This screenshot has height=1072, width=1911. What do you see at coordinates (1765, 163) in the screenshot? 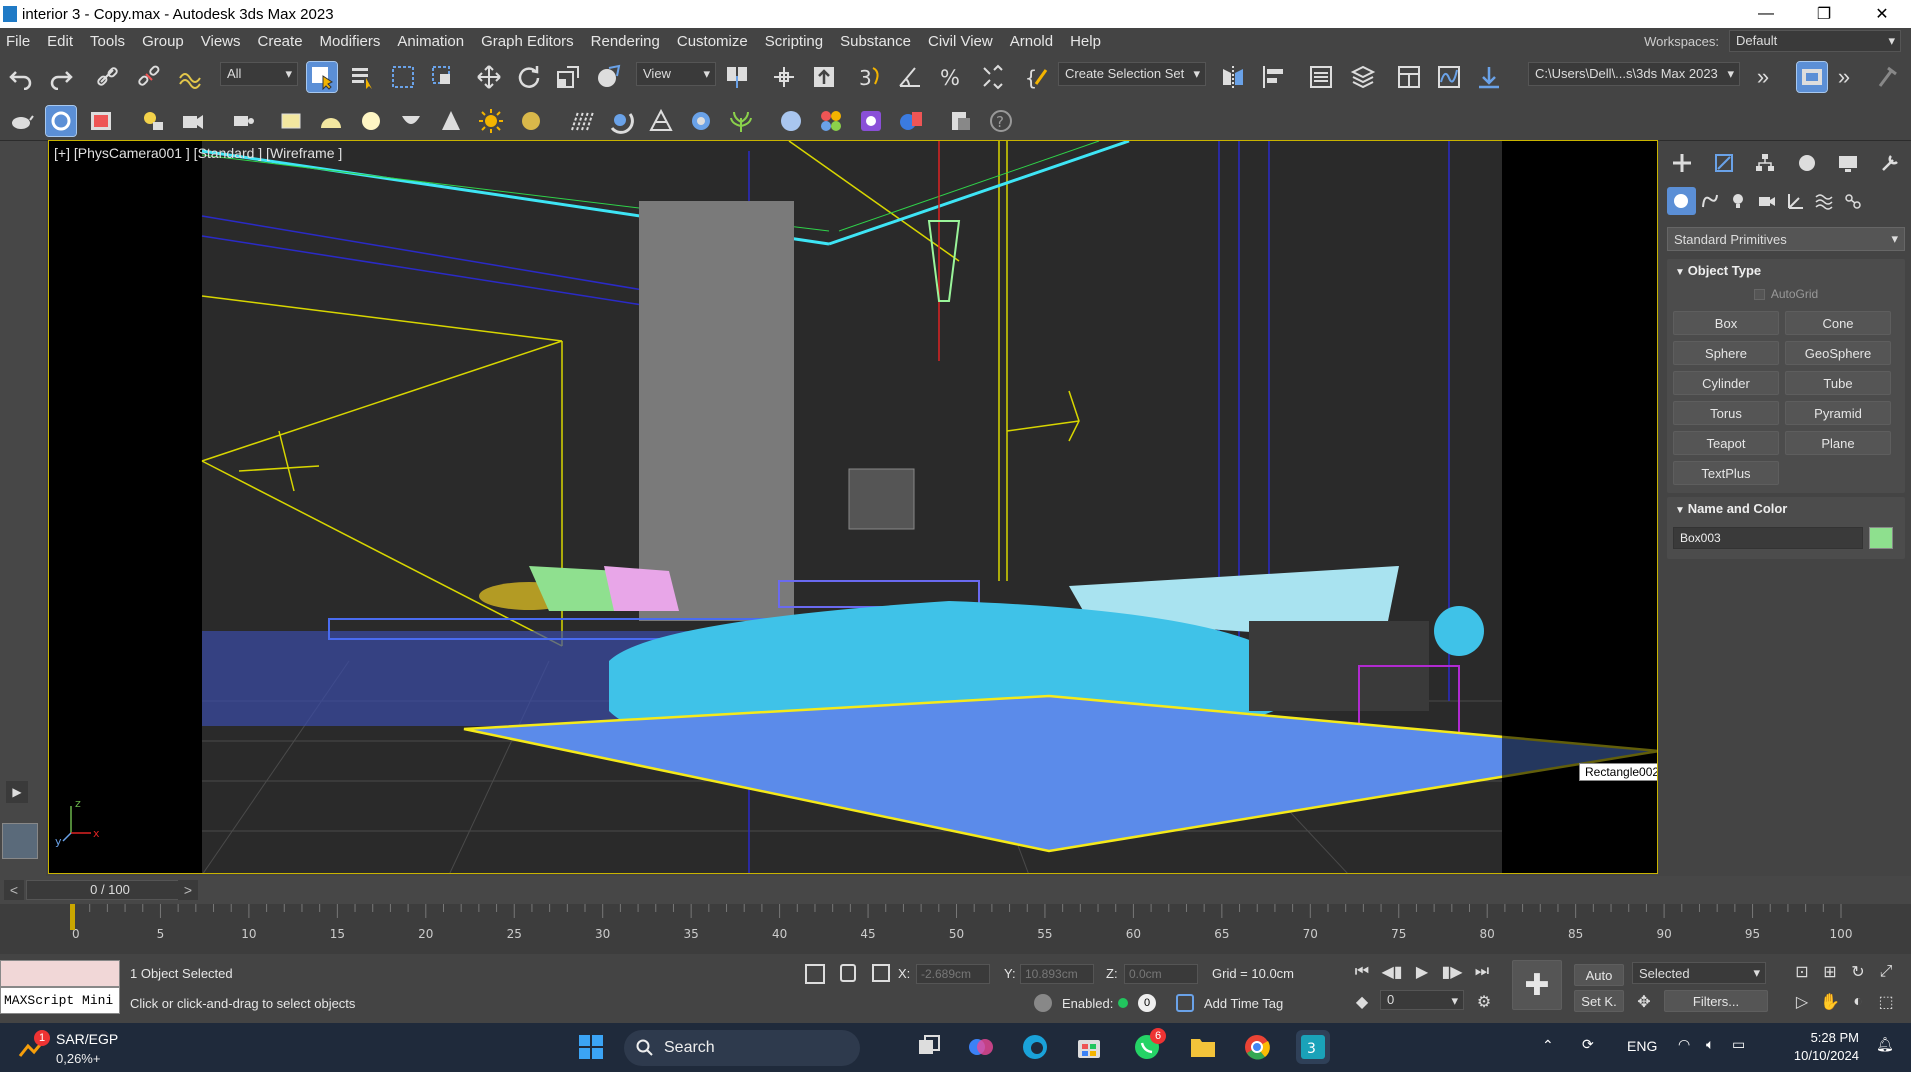
I see `hierarchy-tab-icon` at bounding box center [1765, 163].